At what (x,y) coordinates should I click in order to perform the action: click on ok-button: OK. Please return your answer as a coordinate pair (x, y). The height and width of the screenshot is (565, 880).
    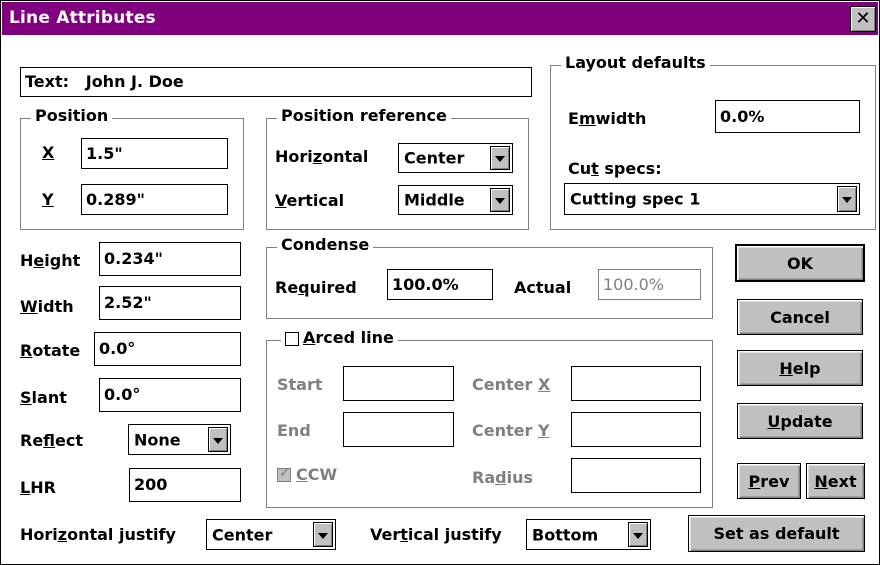
    Looking at the image, I should click on (800, 263).